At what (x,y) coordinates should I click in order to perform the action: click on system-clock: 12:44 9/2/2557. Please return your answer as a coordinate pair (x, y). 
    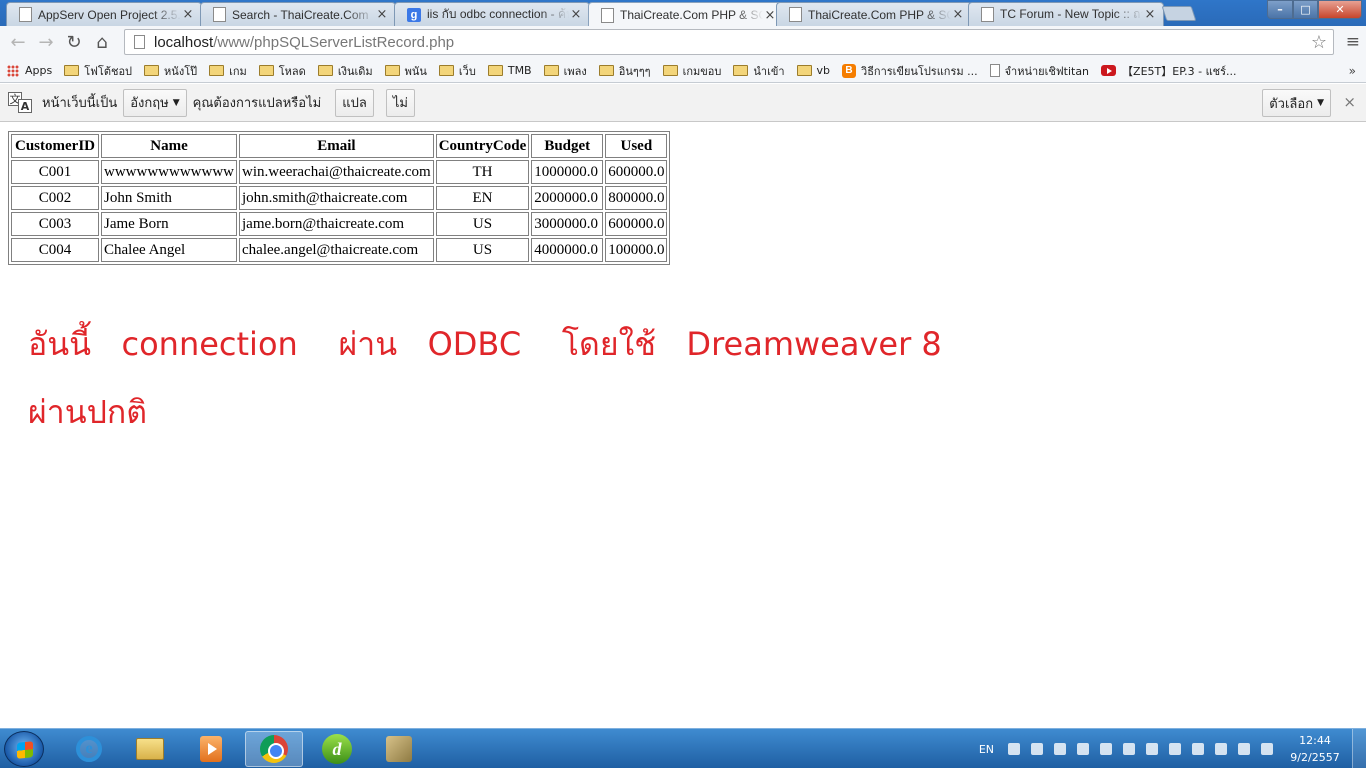
    Looking at the image, I should click on (1315, 749).